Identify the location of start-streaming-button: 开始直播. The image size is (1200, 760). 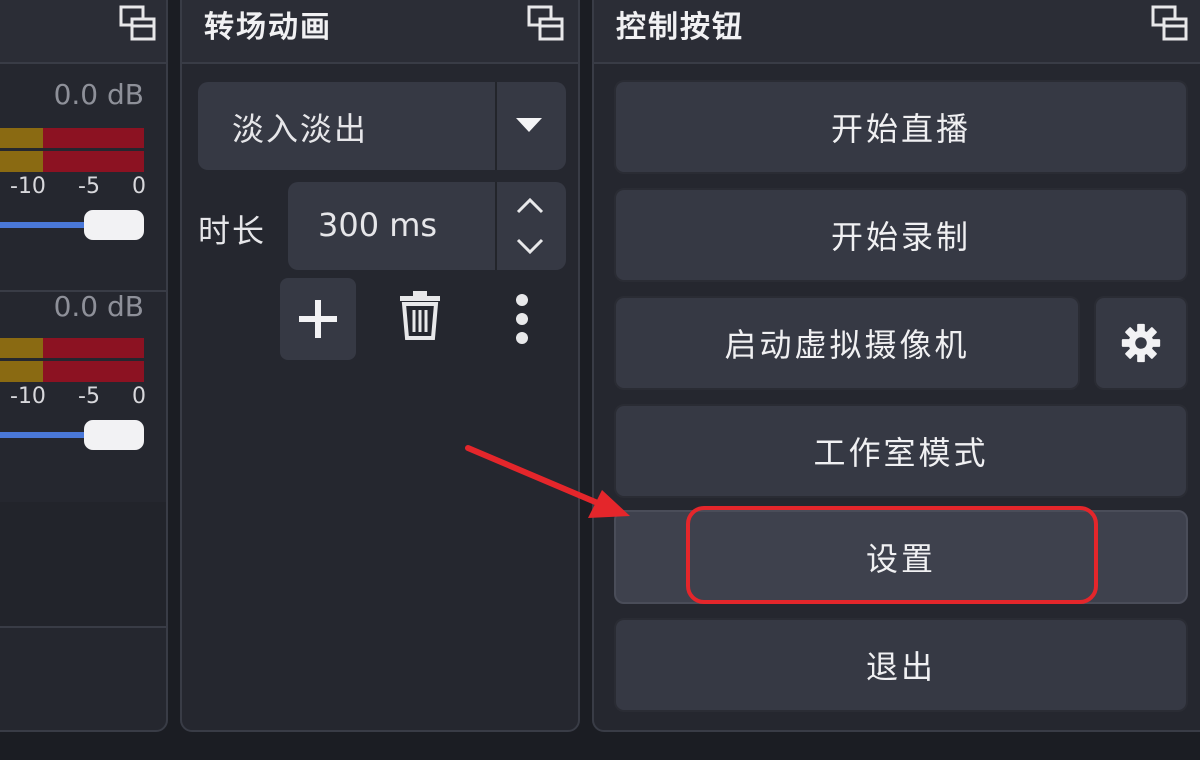
(901, 127).